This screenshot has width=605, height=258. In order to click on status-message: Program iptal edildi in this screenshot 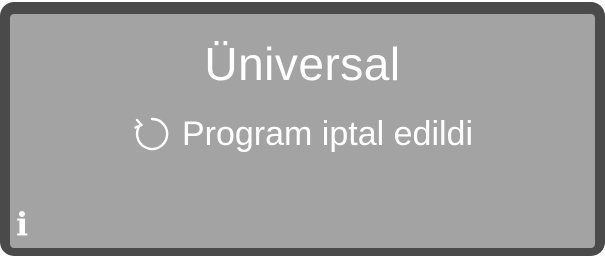, I will do `click(302, 134)`.